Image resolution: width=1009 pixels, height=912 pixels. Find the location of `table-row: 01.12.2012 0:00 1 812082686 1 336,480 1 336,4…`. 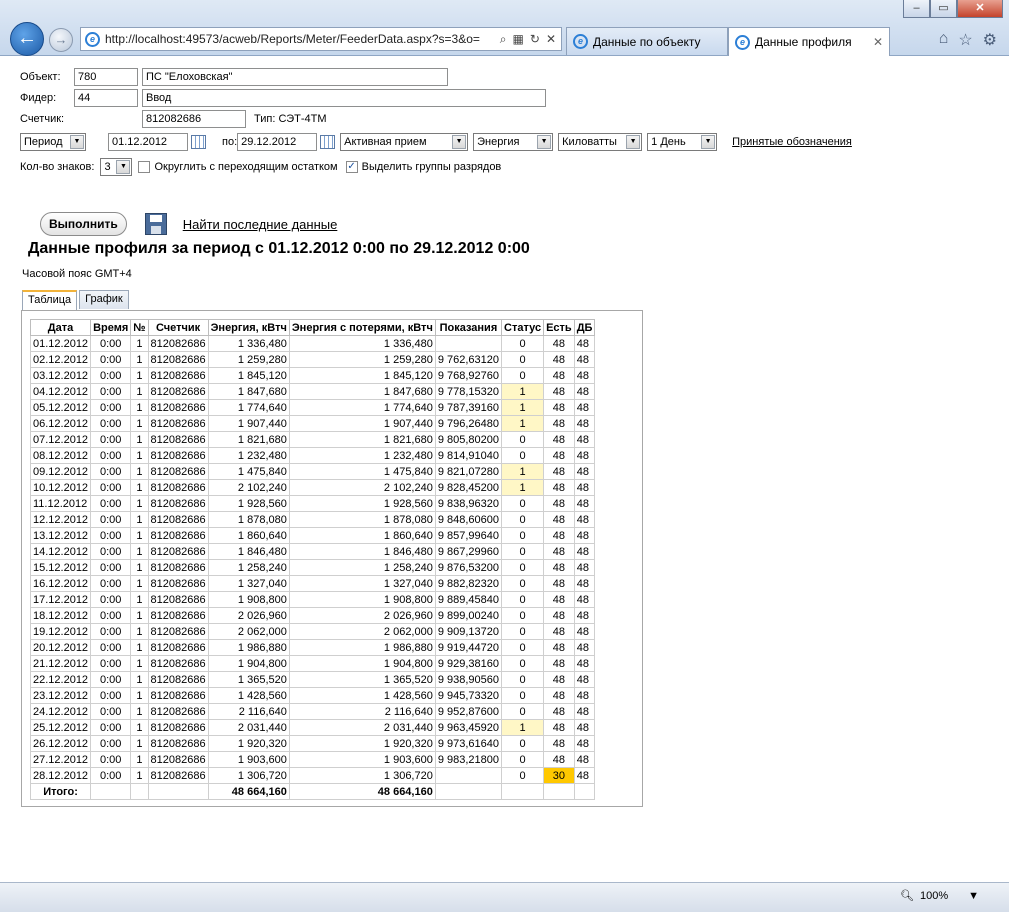

table-row: 01.12.2012 0:00 1 812082686 1 336,480 1 336,4… is located at coordinates (312, 343).